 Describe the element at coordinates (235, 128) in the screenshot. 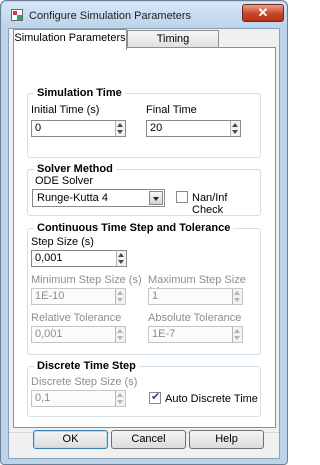

I see `final-time-stepper` at that location.